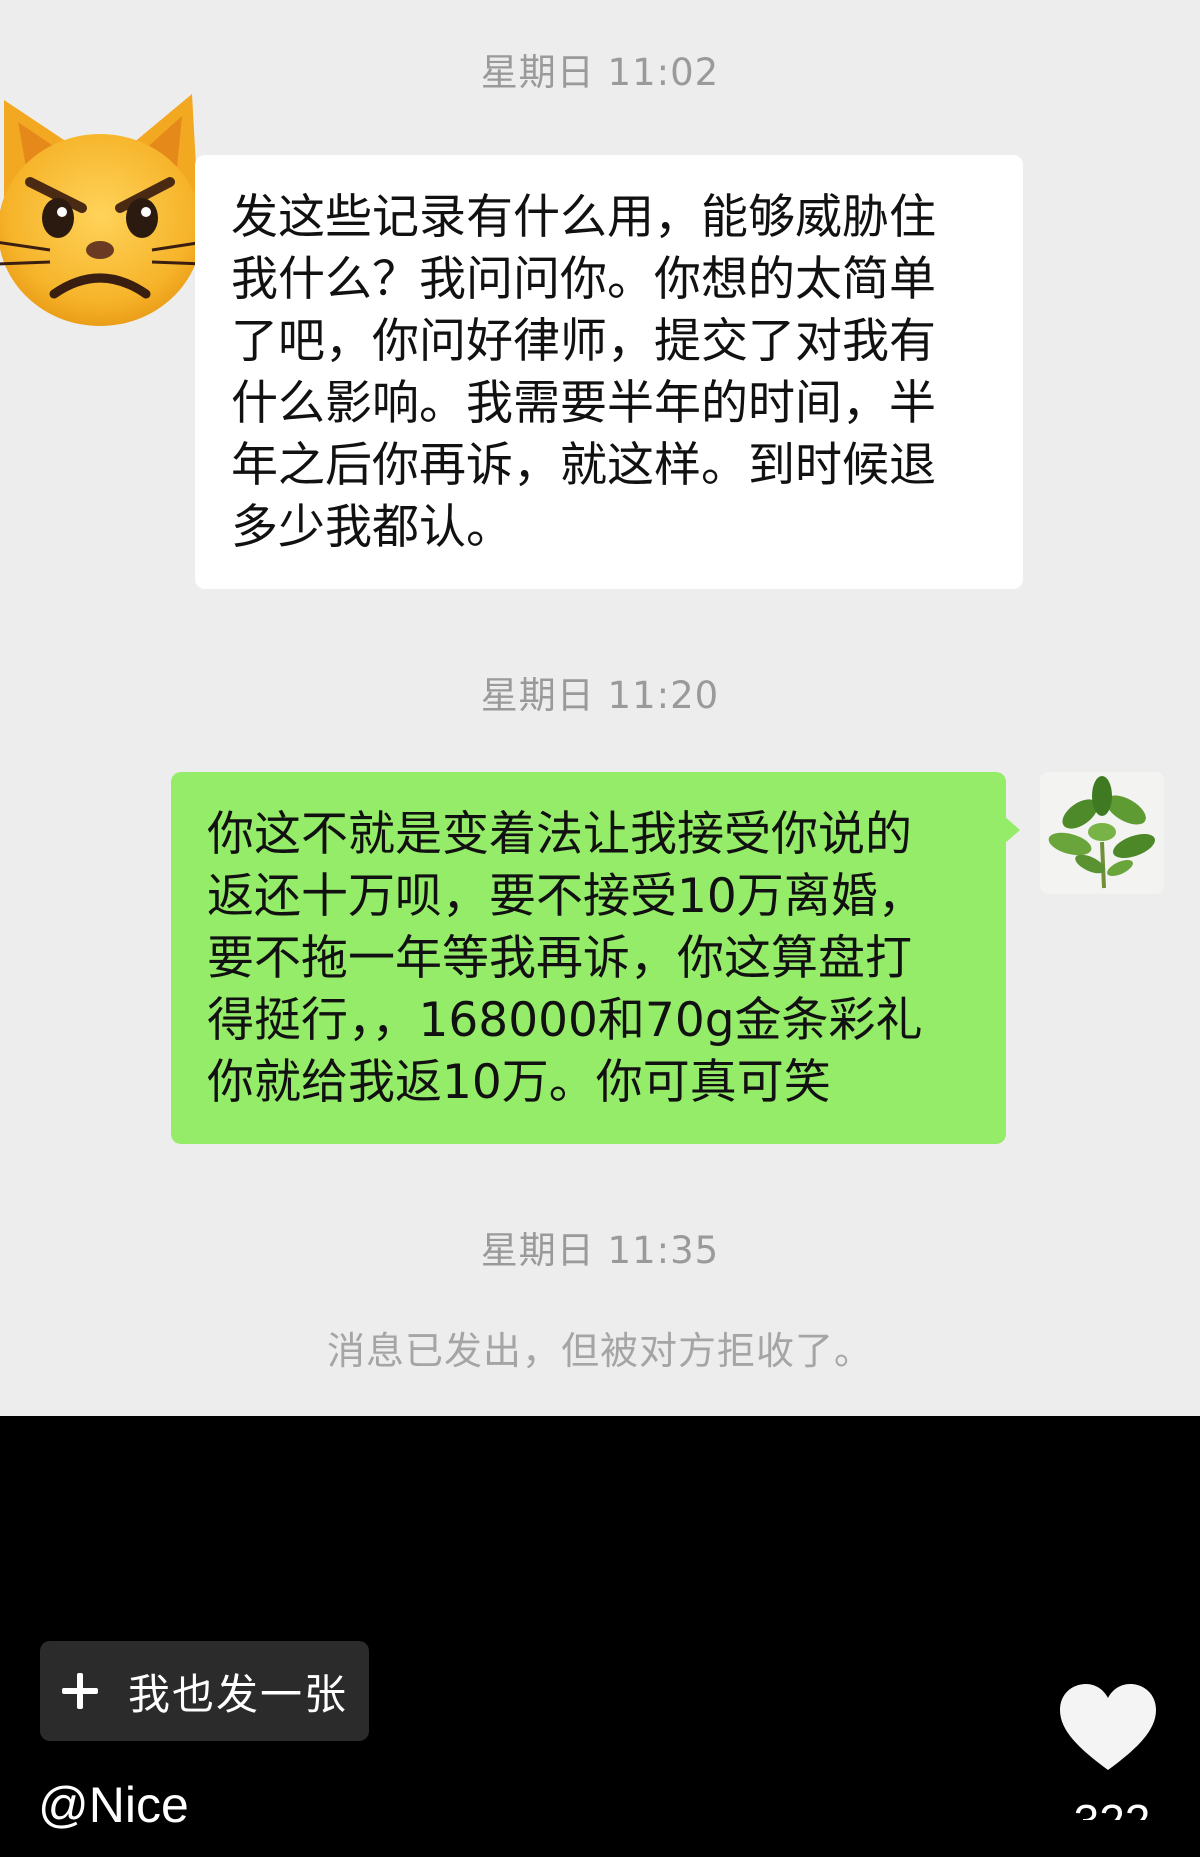 Image resolution: width=1200 pixels, height=1857 pixels. What do you see at coordinates (583, 279) in the screenshot?
I see `message-line: 我什么？我问问你。你想的太简单` at bounding box center [583, 279].